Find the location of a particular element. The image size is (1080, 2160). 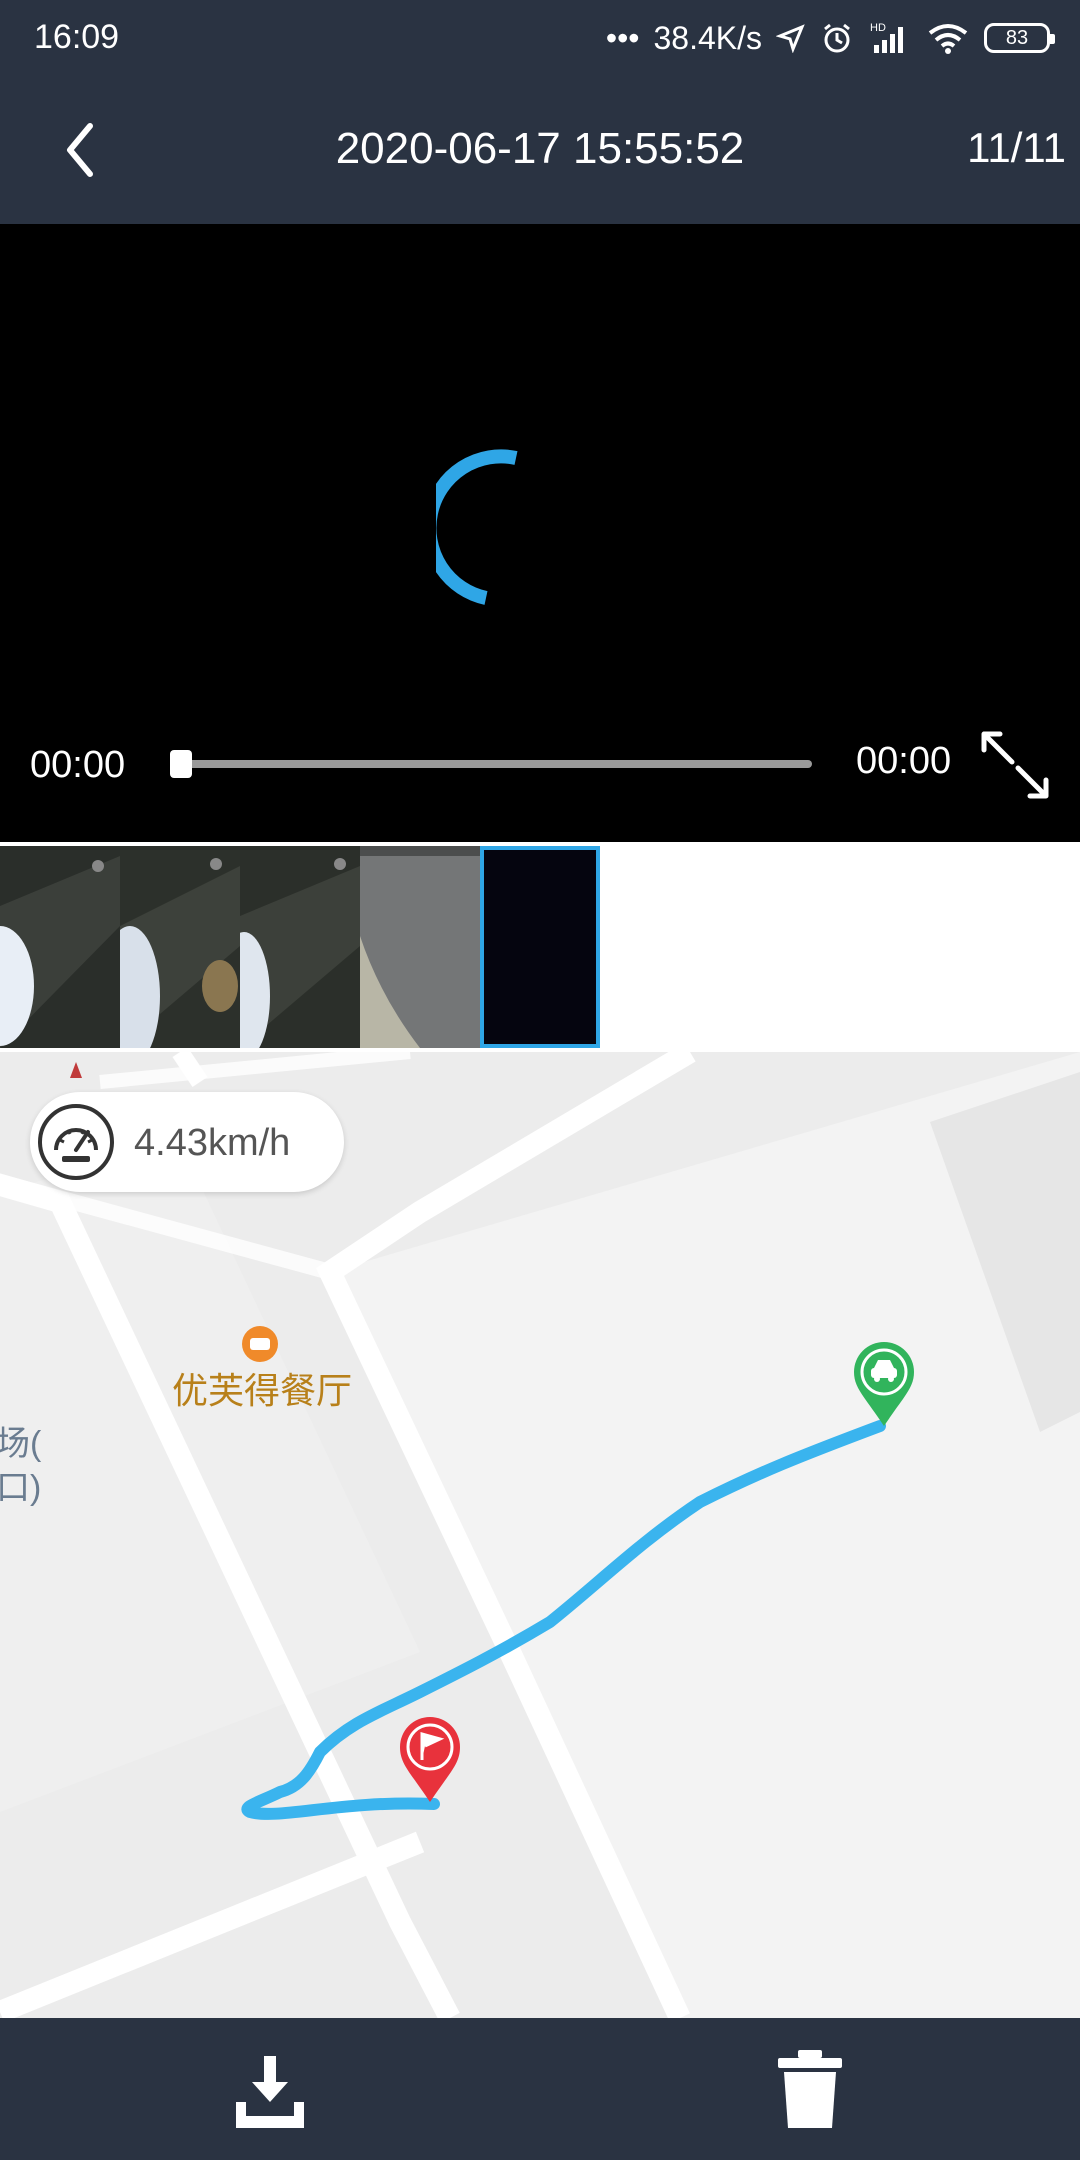

back-button is located at coordinates (80, 150).